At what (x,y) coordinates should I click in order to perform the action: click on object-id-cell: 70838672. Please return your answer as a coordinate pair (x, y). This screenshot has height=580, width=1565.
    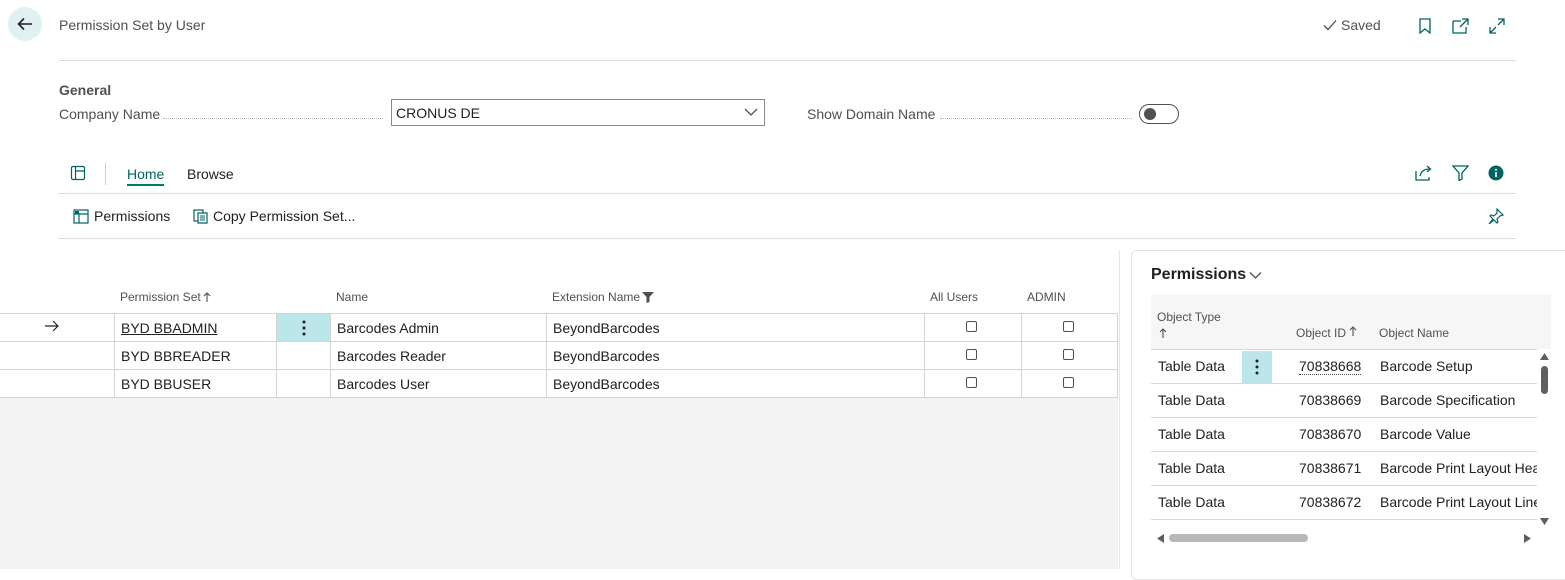
    Looking at the image, I should click on (1330, 502).